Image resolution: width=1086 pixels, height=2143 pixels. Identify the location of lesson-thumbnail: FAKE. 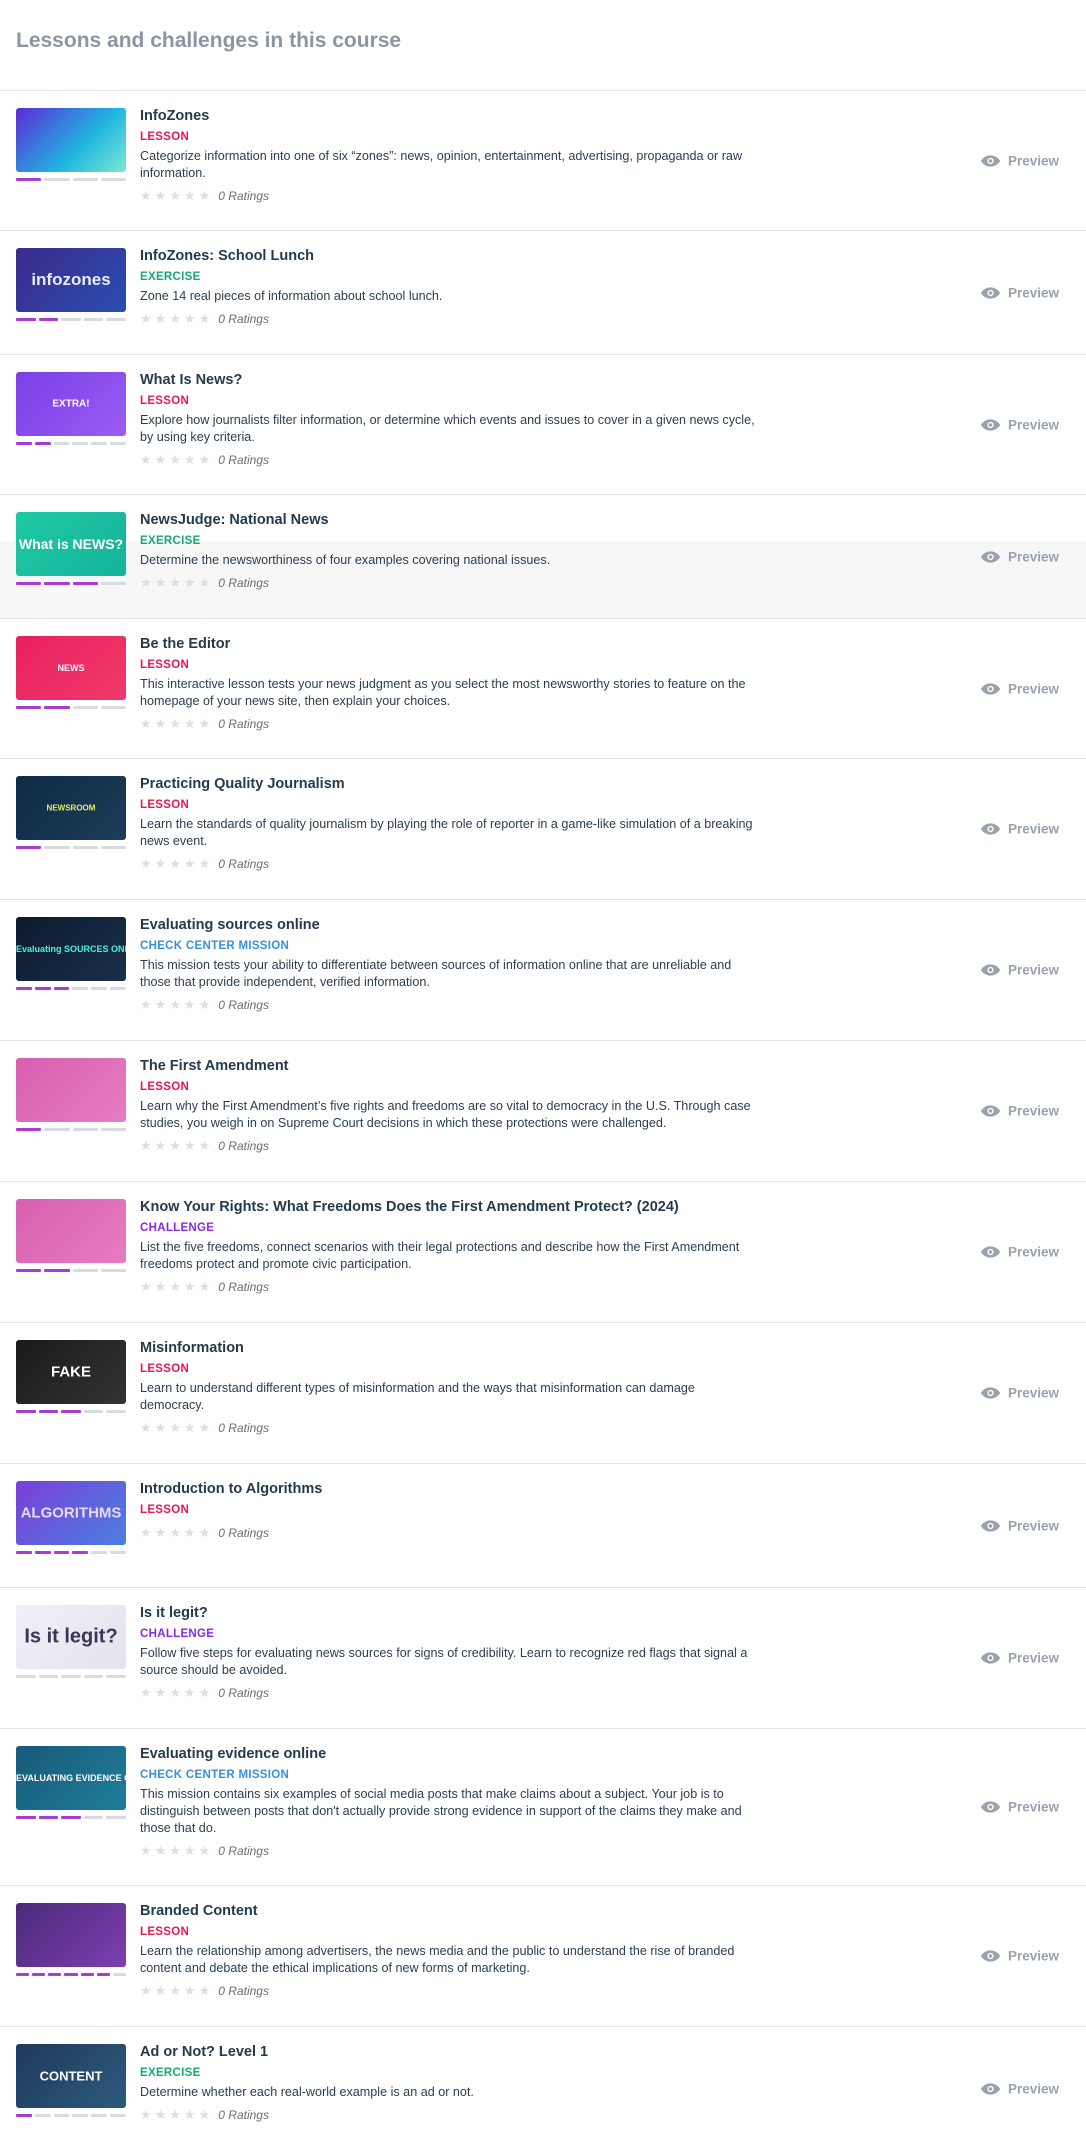
(71, 1372).